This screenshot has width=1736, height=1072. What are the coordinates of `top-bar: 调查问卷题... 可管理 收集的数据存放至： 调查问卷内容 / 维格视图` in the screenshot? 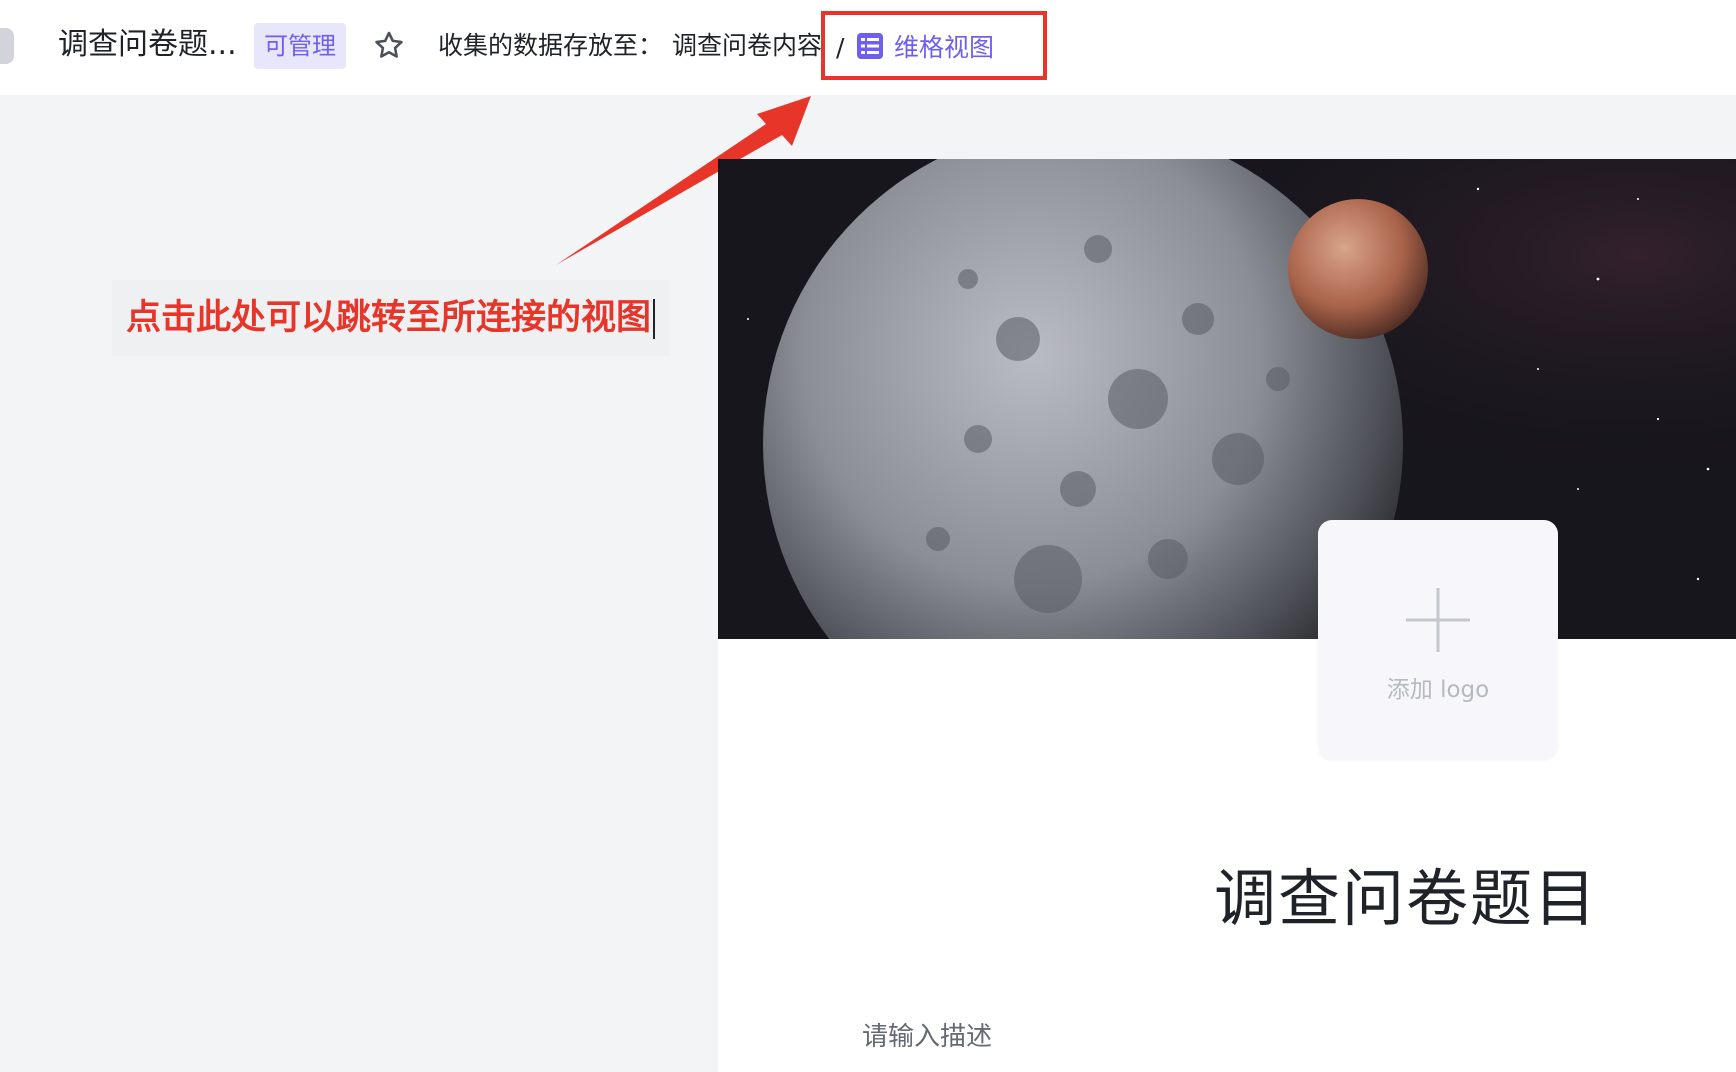 It's located at (868, 47).